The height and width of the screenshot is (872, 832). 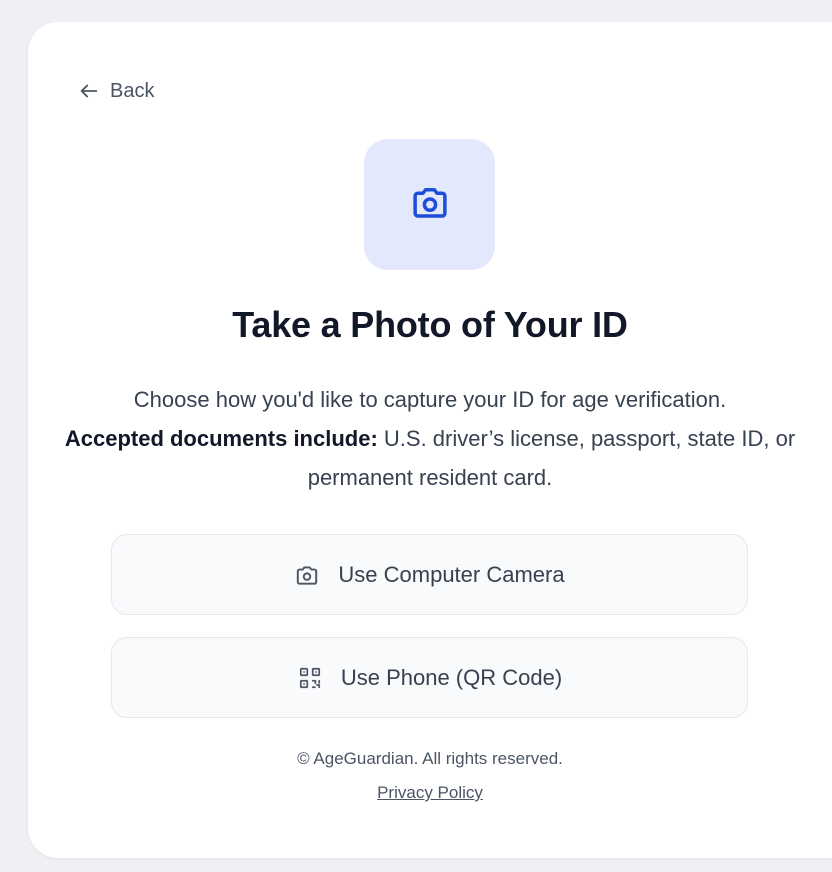 I want to click on use-computer-camera-label: Use Computer Camera, so click(x=451, y=574).